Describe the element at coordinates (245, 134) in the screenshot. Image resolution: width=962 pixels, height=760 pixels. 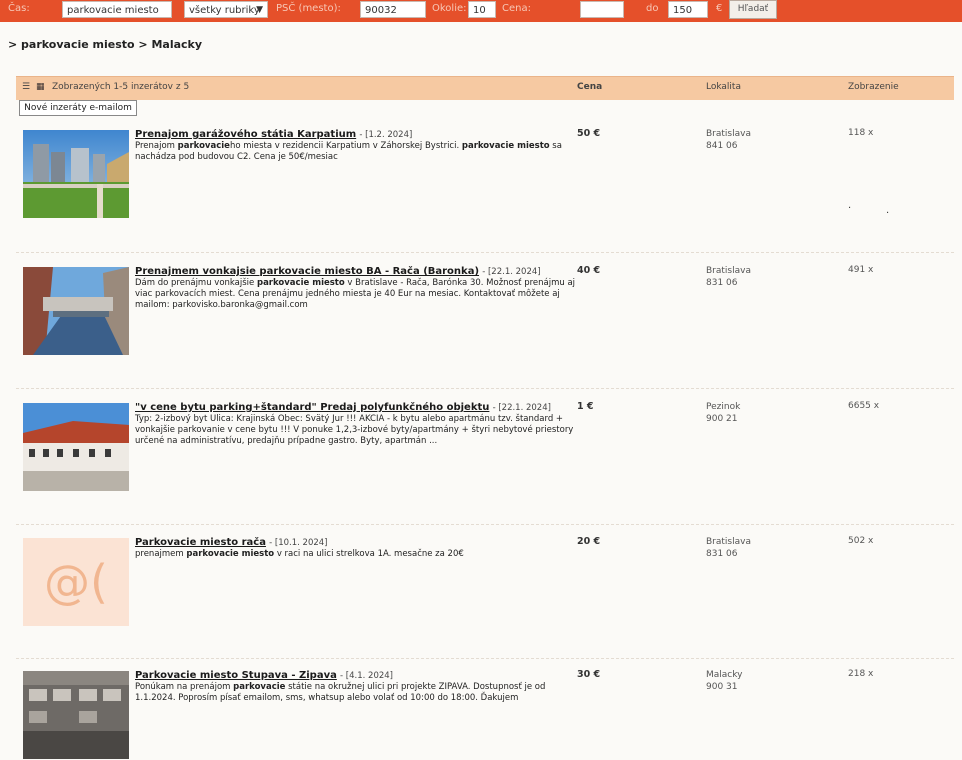
I see `listing-title-link: Prenajom garážového státia Karpatium` at that location.